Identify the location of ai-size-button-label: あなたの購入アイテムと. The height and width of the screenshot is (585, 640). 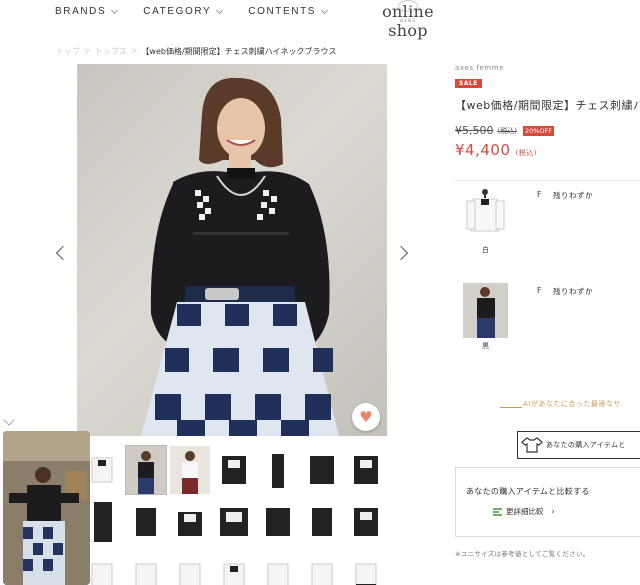
(586, 445).